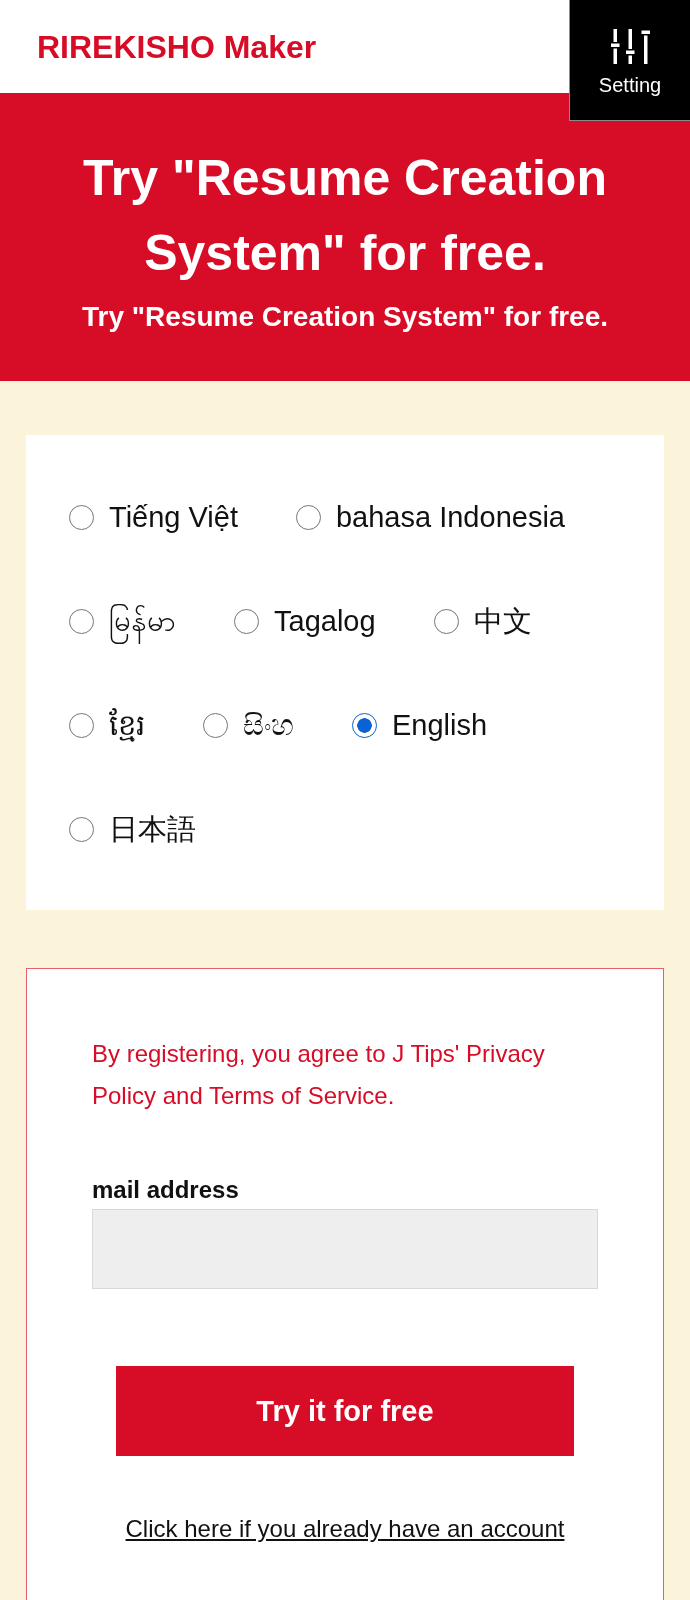 The width and height of the screenshot is (690, 1600). Describe the element at coordinates (345, 317) in the screenshot. I see `banner-subtitle: Try "Resume Creation System" for free.` at that location.